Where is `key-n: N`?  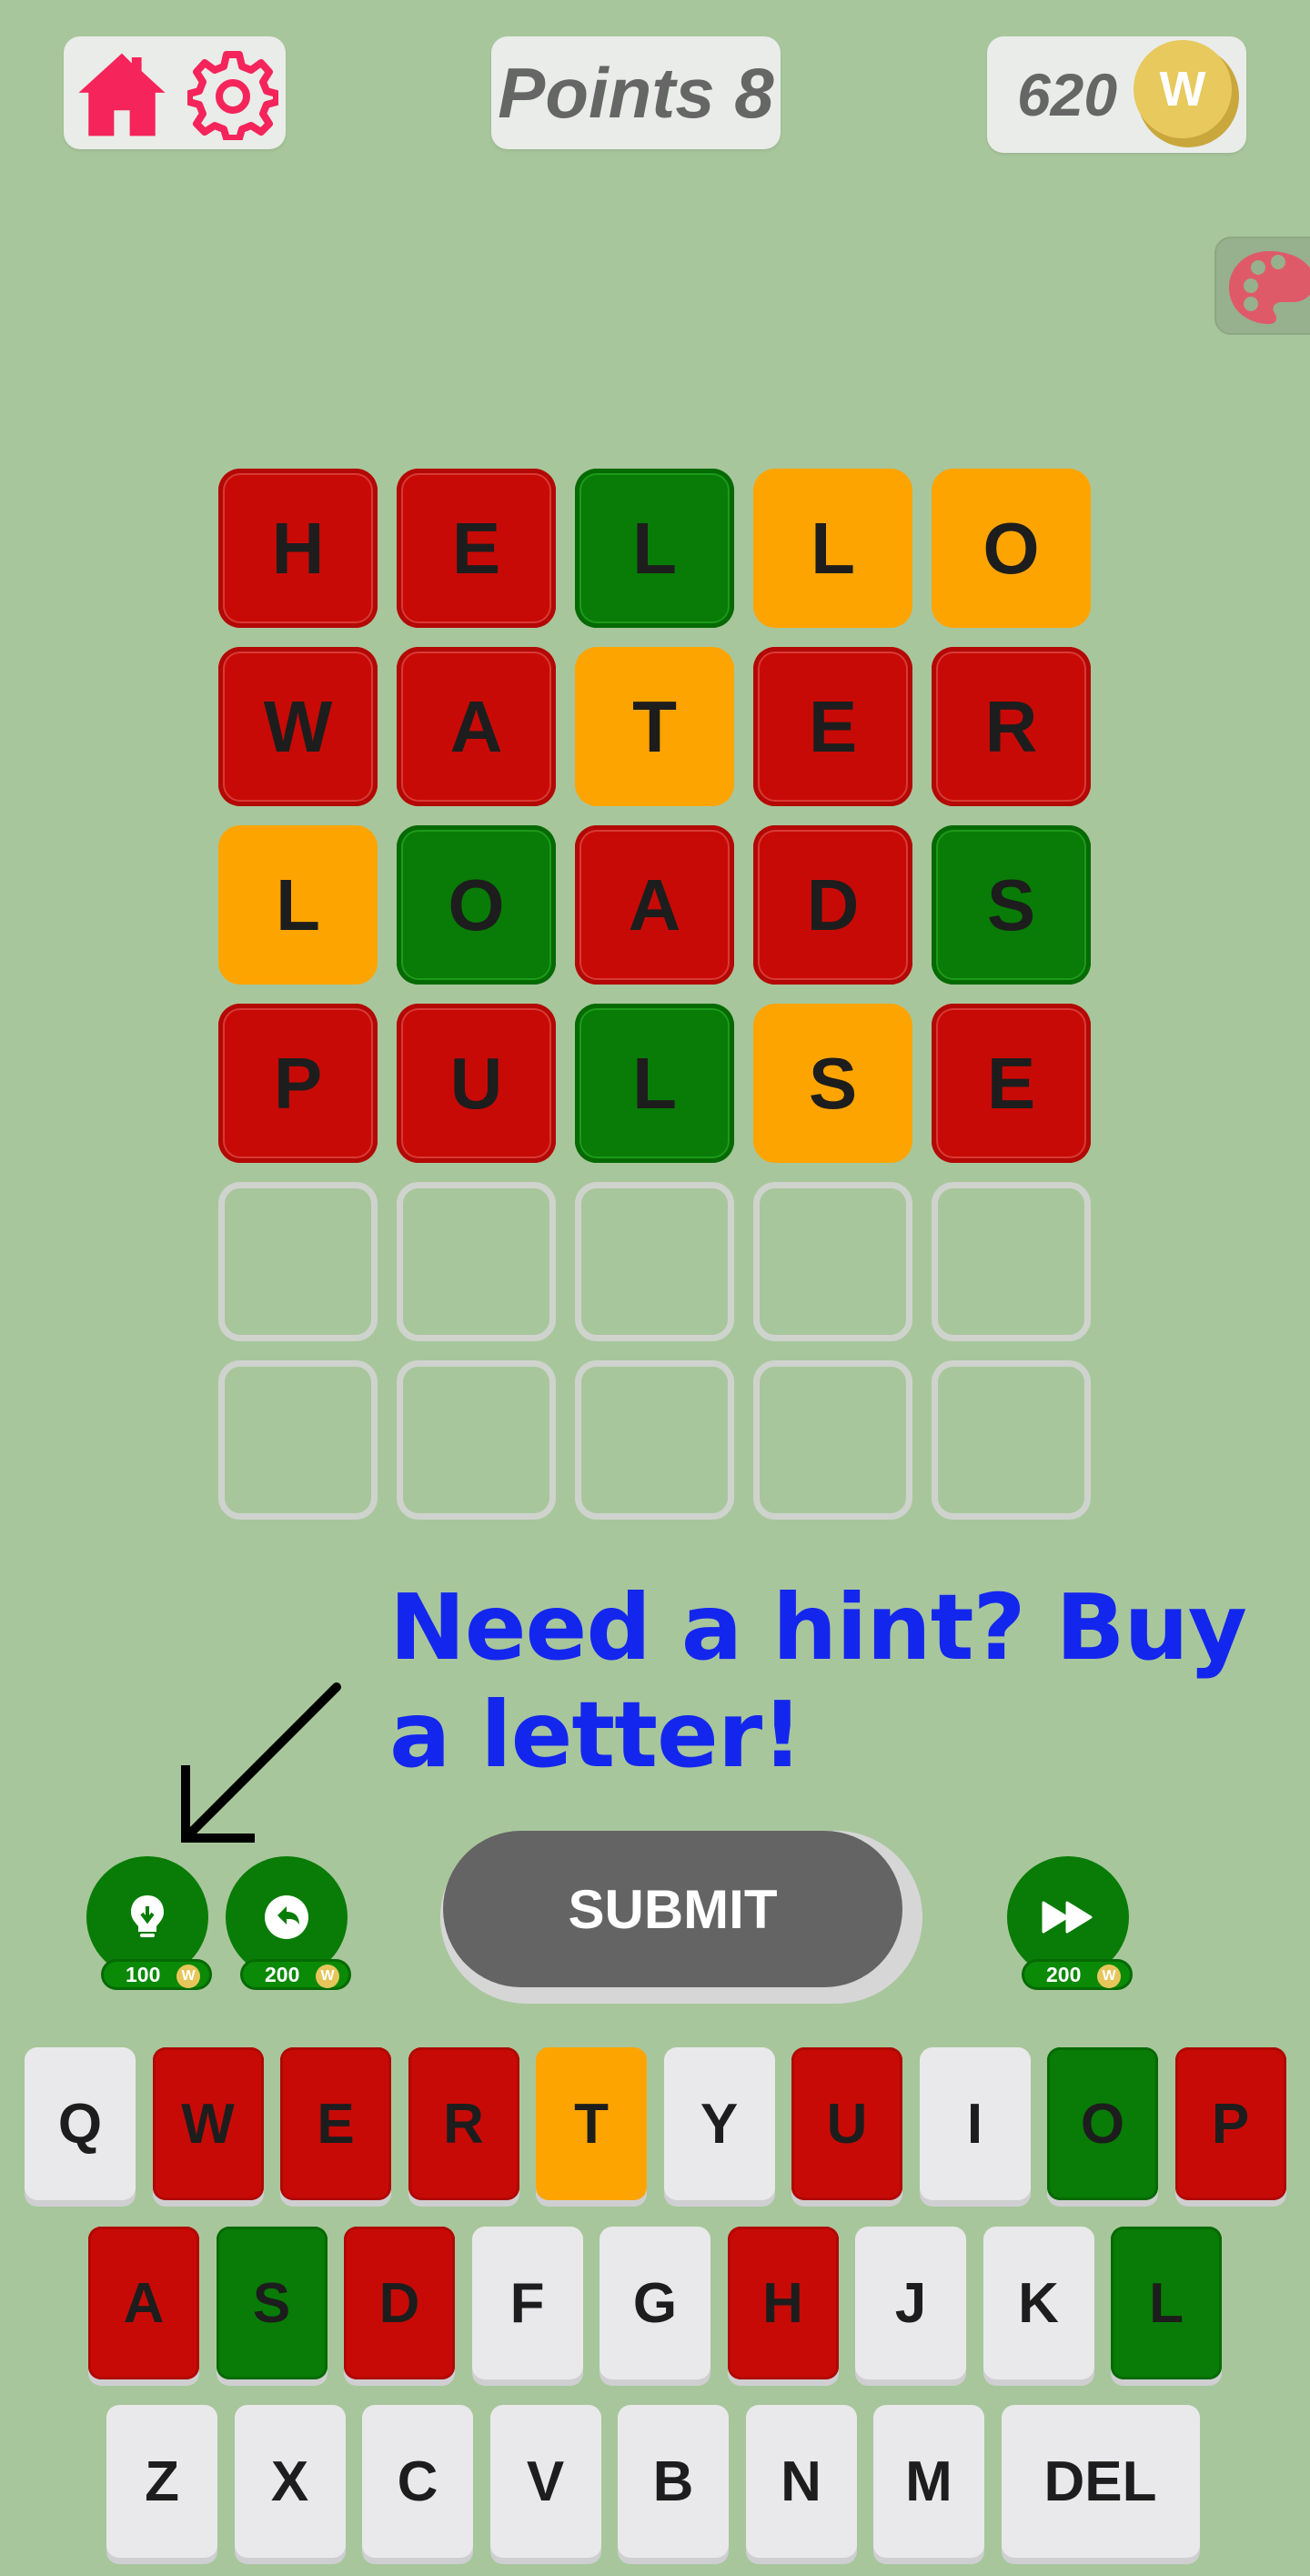 key-n: N is located at coordinates (801, 2481).